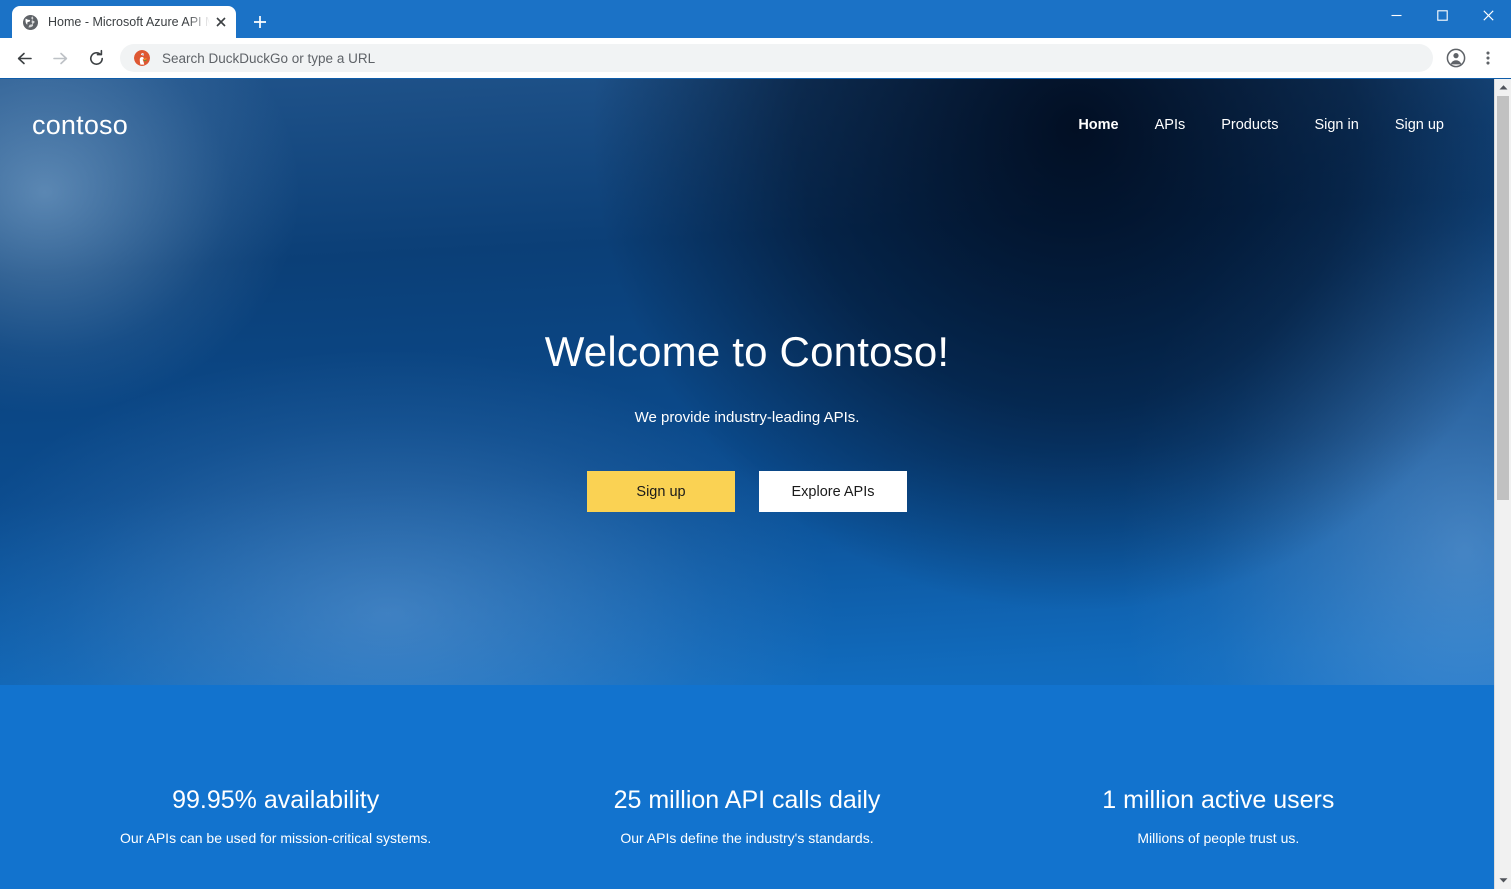  What do you see at coordinates (30, 22) in the screenshot?
I see `globe-icon` at bounding box center [30, 22].